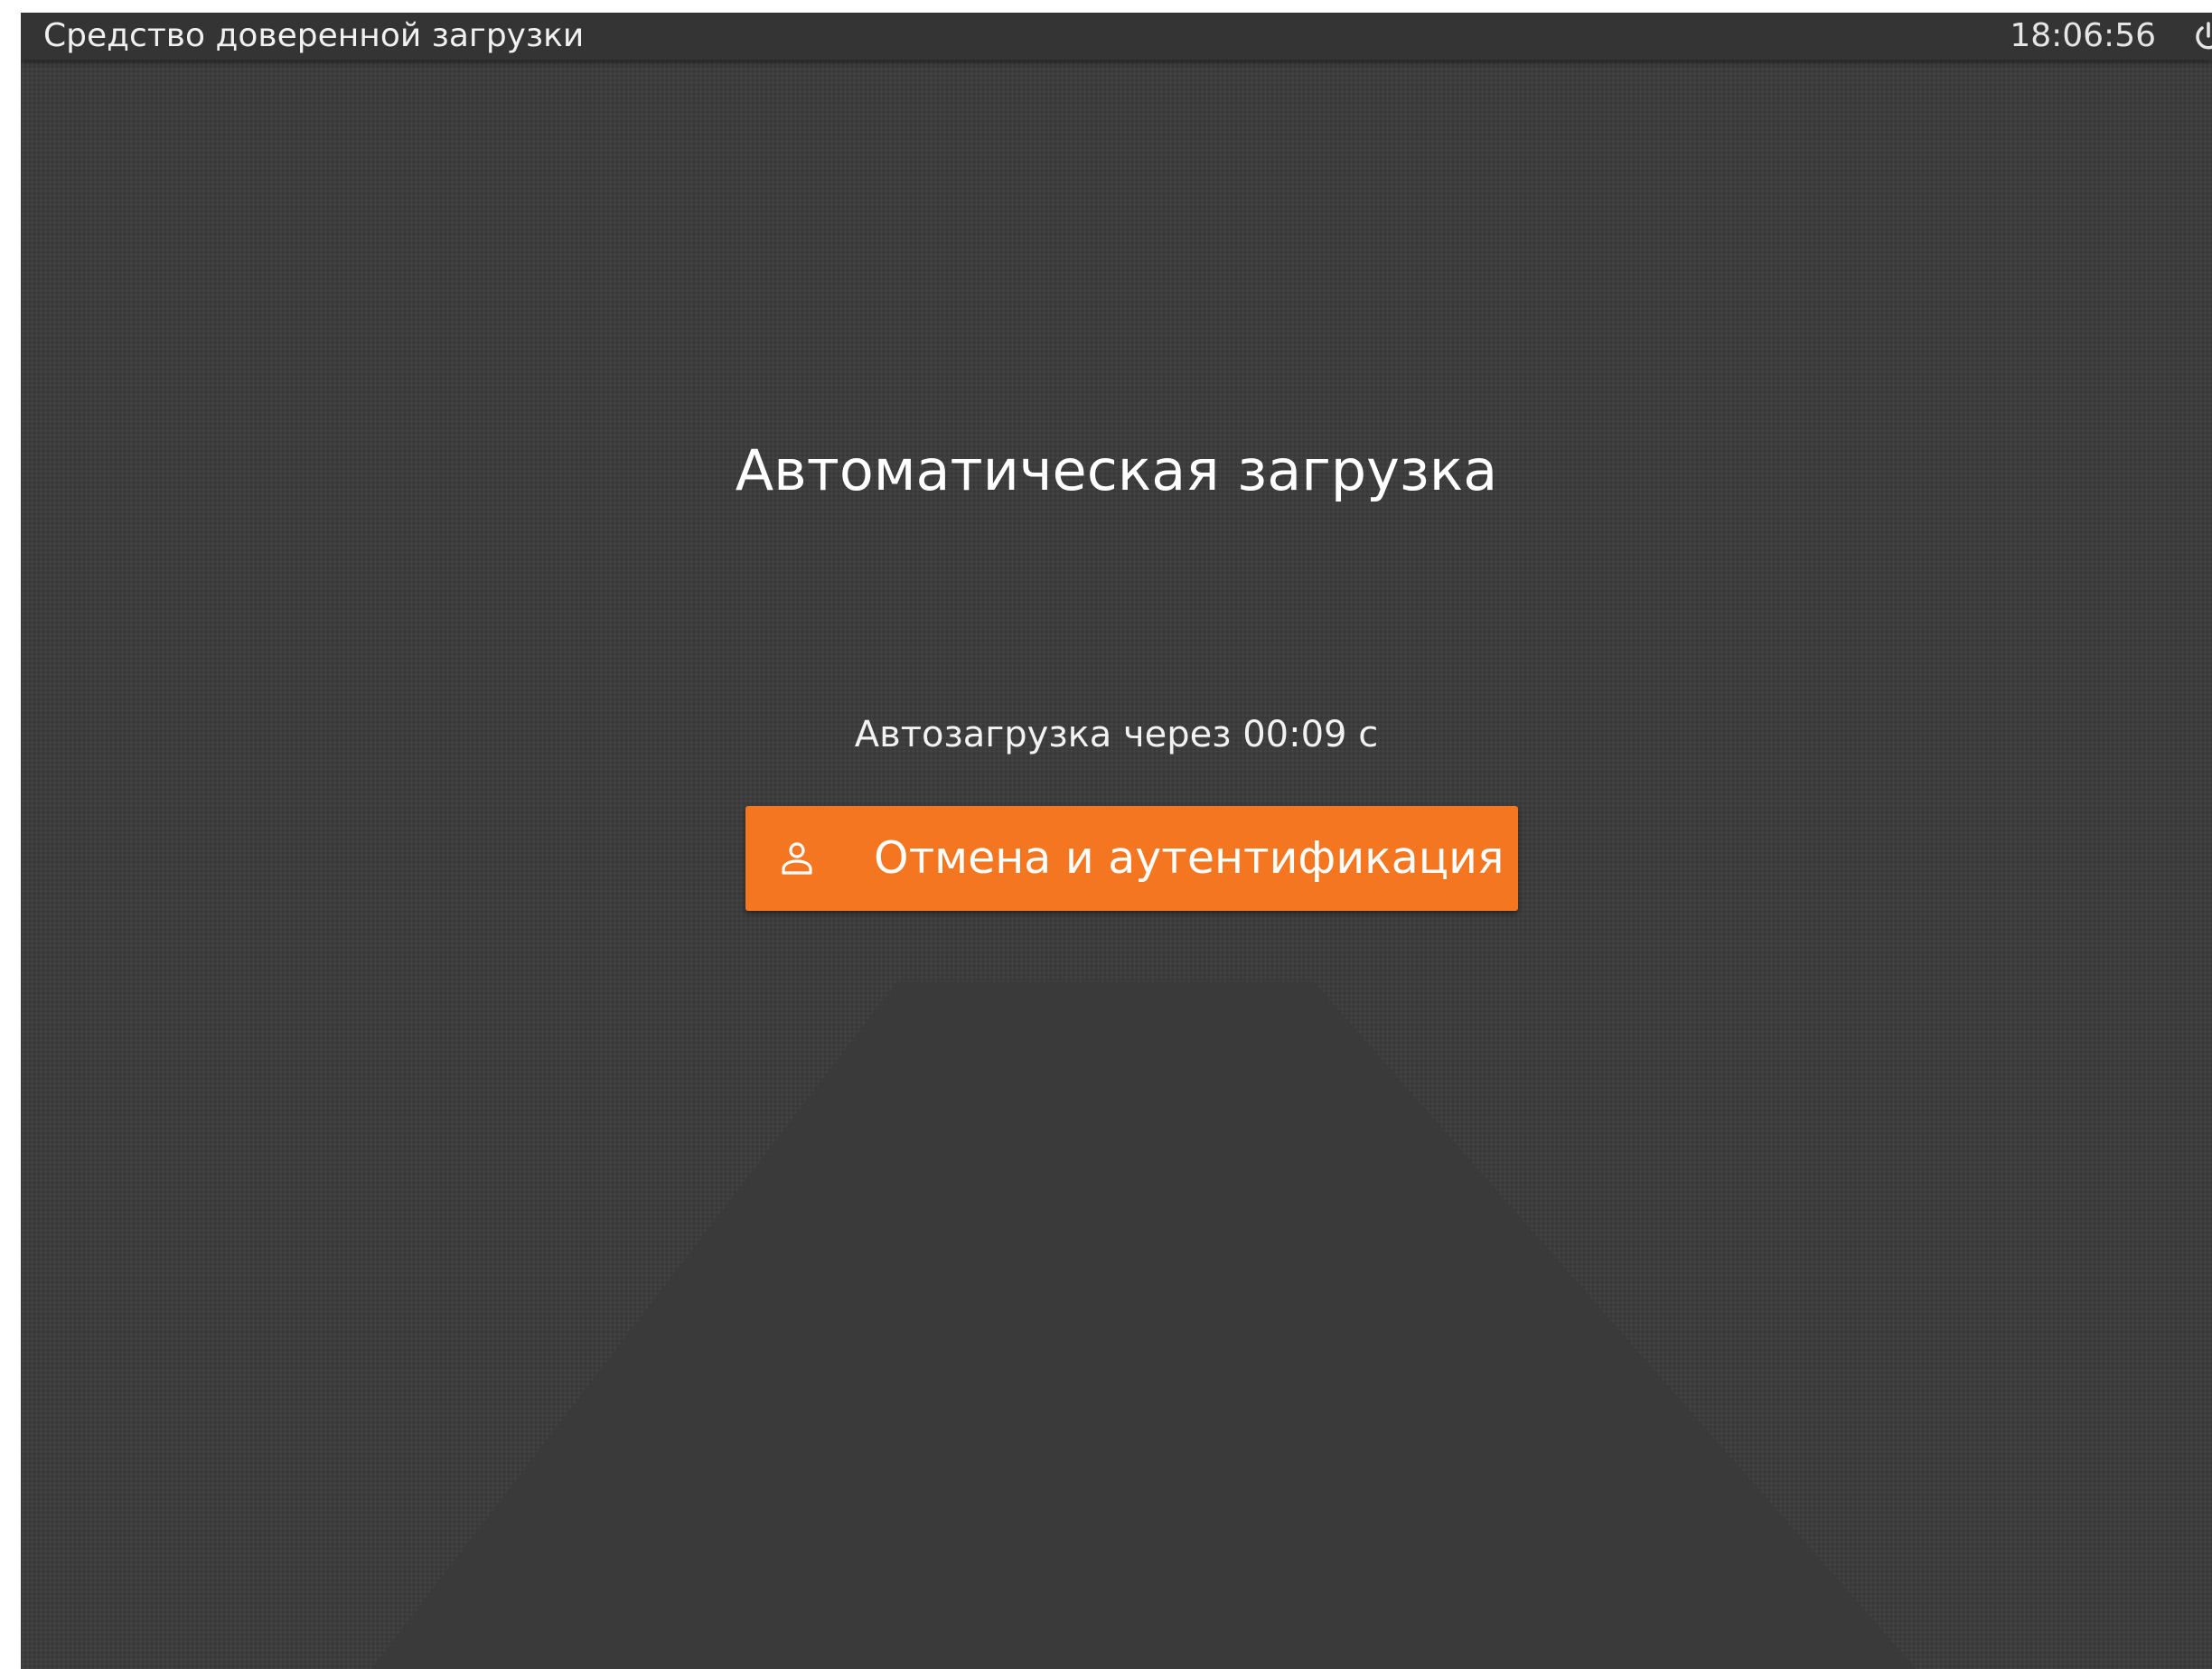 The height and width of the screenshot is (1669, 2212). I want to click on power-icon, so click(2204, 36).